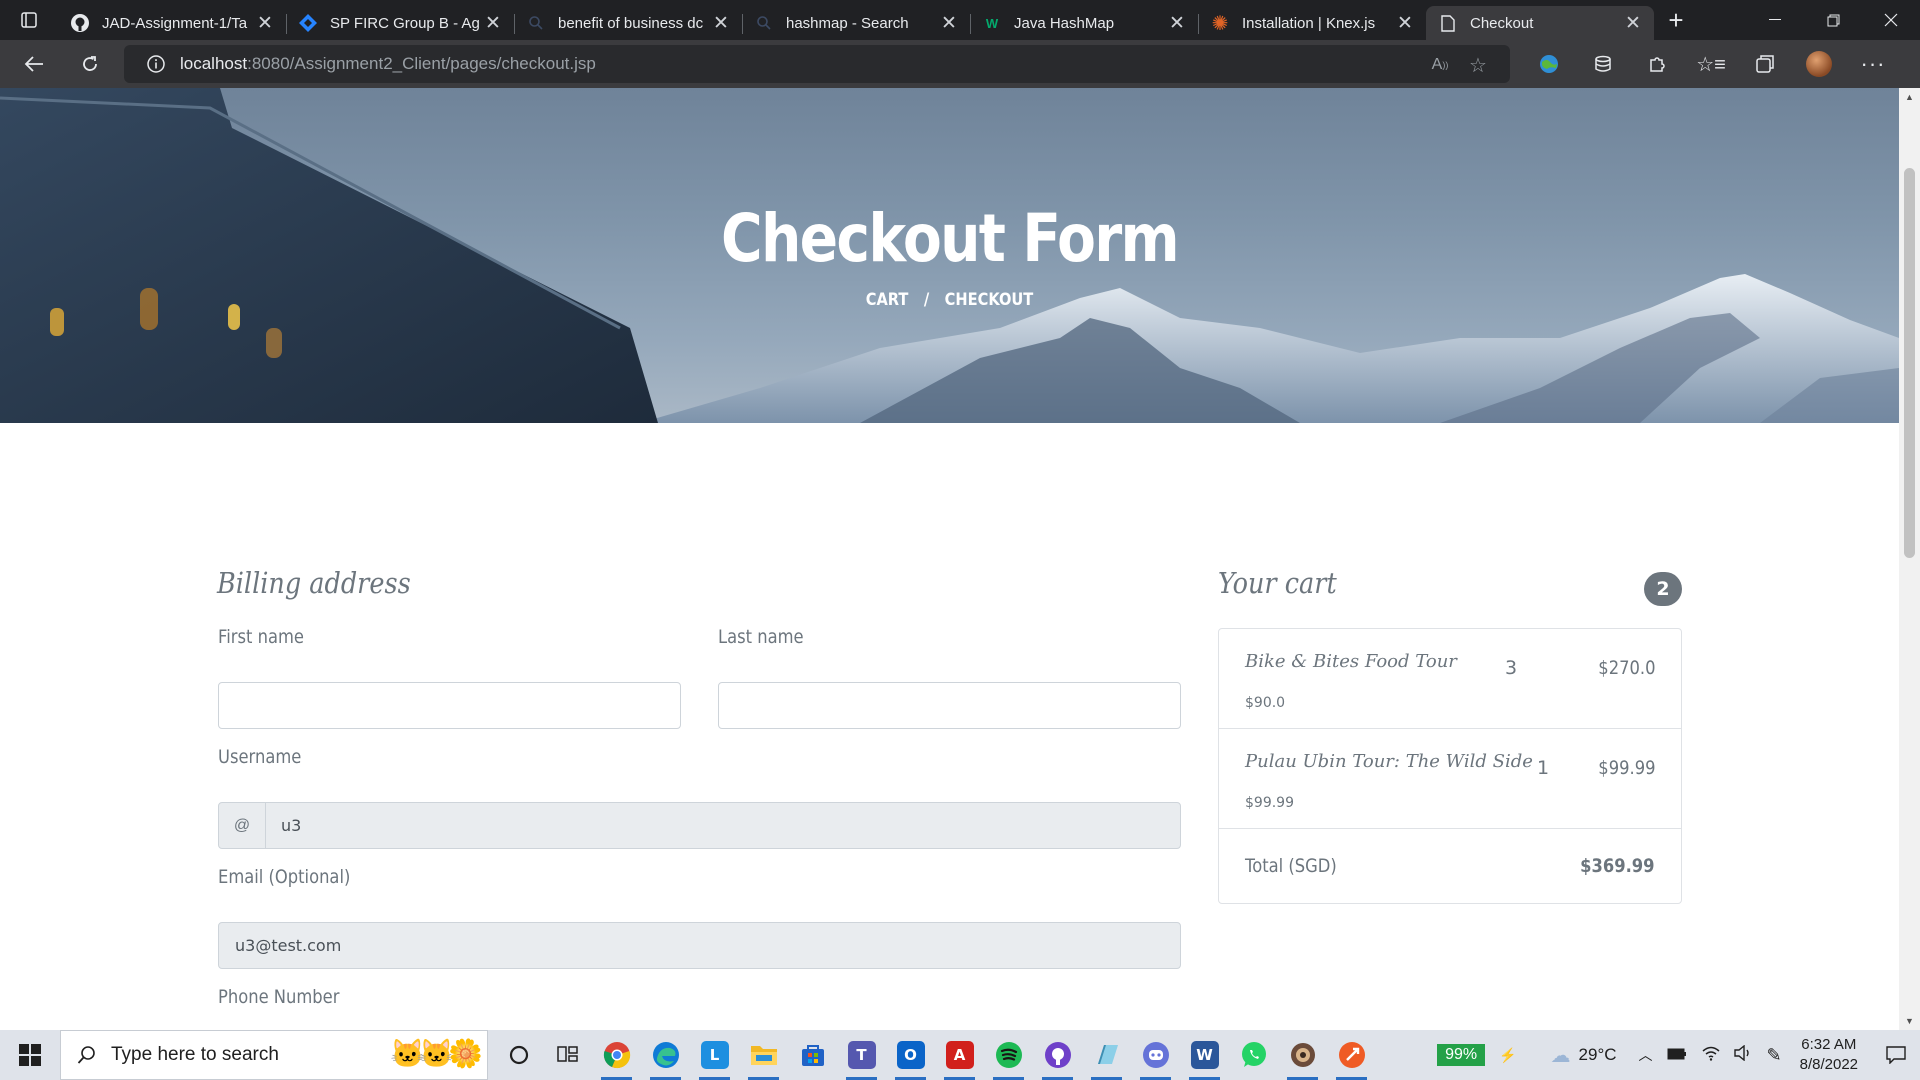 This screenshot has width=1920, height=1080. I want to click on tab-checkout: Checkout ✕, so click(1540, 23).